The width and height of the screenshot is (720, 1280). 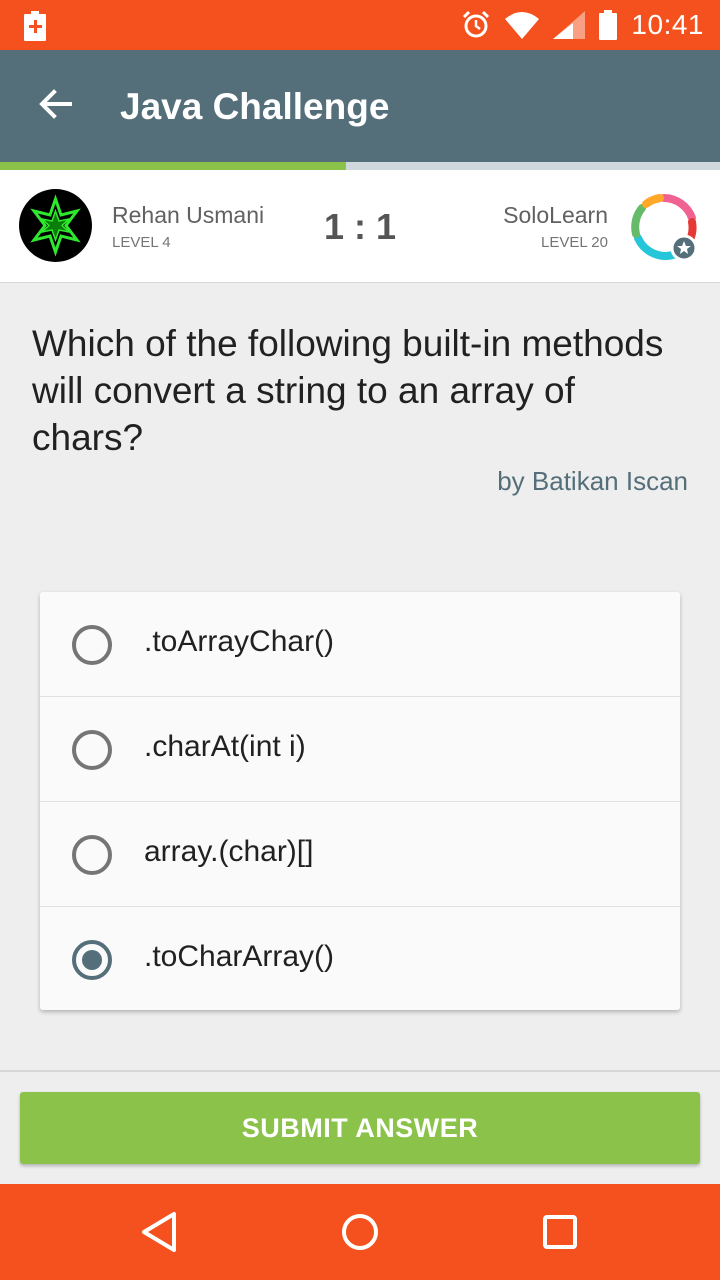 I want to click on recents-square-icon, so click(x=560, y=1232).